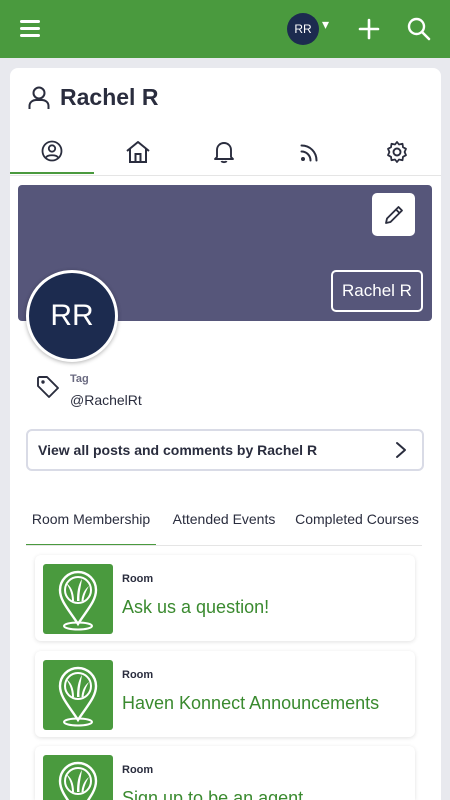  I want to click on tag-icon, so click(48, 387).